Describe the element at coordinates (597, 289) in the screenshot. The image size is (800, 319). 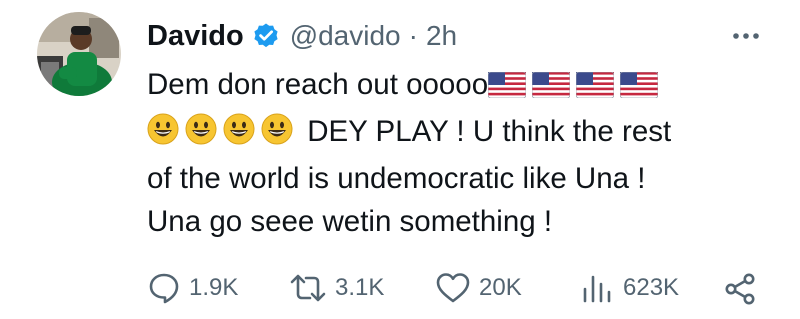
I see `views-chart-icon` at that location.